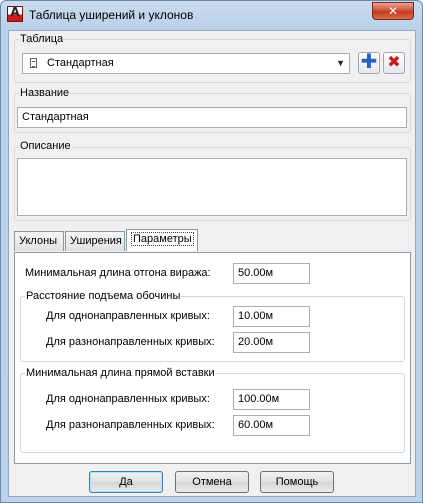 The width and height of the screenshot is (423, 503). What do you see at coordinates (33, 63) in the screenshot?
I see `table-document-icon` at bounding box center [33, 63].